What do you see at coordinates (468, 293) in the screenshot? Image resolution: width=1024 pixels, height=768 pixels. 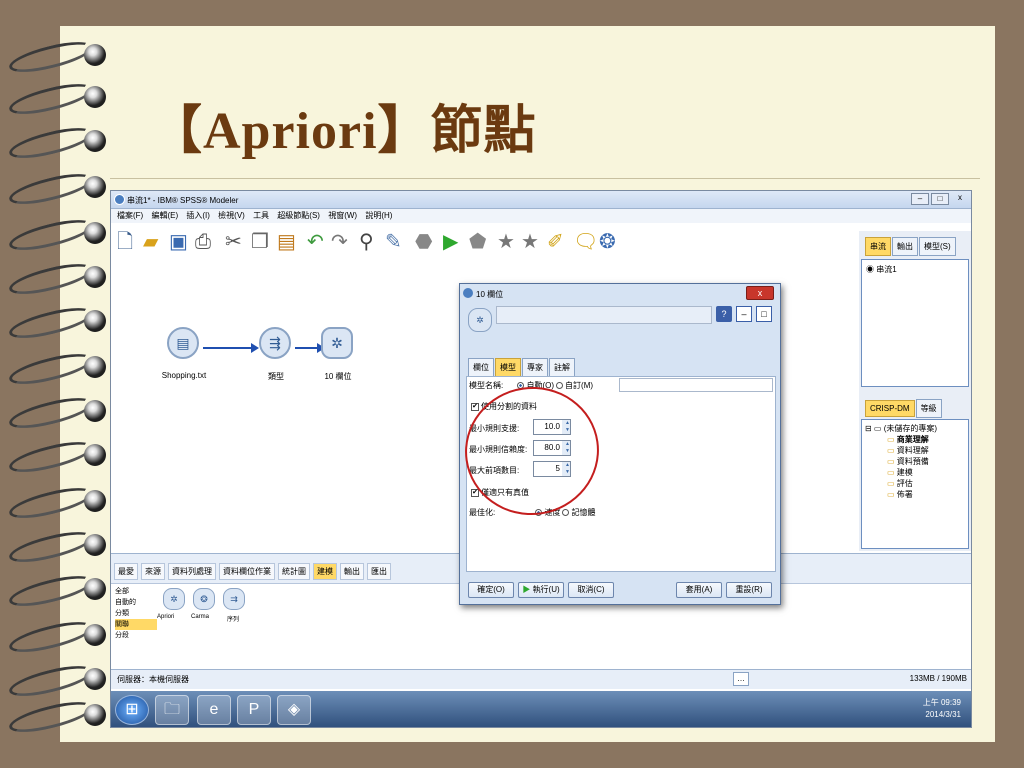 I see `dialog-app-icon` at bounding box center [468, 293].